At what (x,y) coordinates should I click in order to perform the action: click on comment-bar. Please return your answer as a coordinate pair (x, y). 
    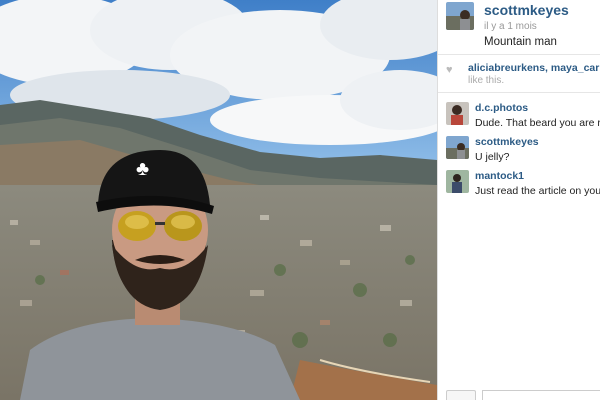
    Looking at the image, I should click on (519, 395).